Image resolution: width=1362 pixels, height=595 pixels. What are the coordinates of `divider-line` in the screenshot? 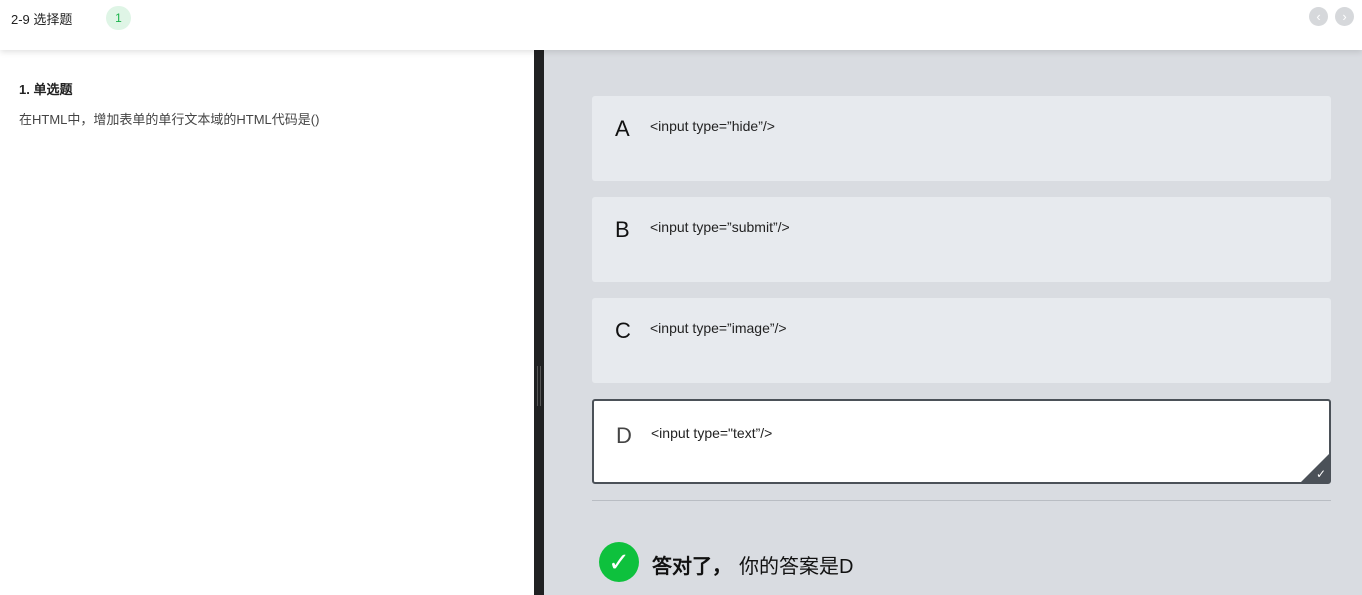 It's located at (961, 500).